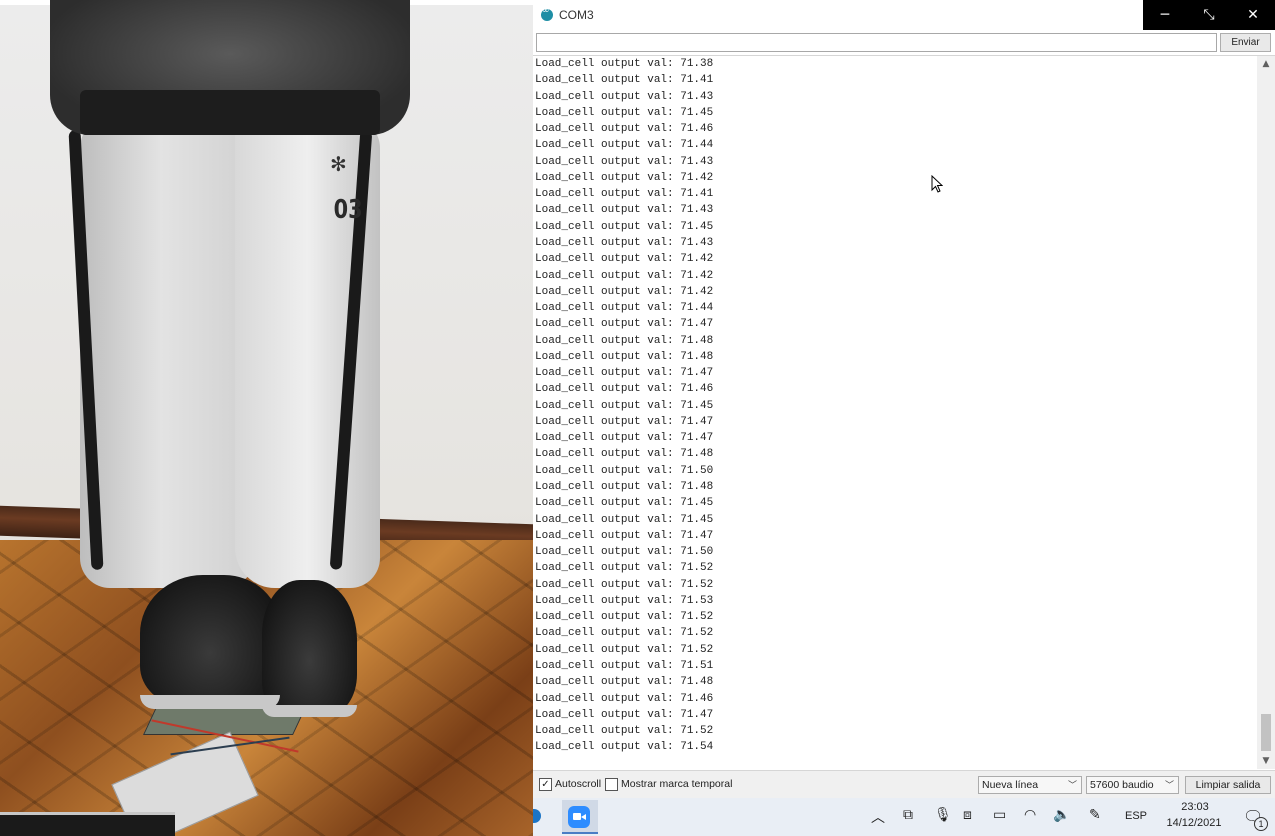 The height and width of the screenshot is (836, 1275). What do you see at coordinates (1122, 785) in the screenshot?
I see `baud-rate-value: 57600 baudio` at bounding box center [1122, 785].